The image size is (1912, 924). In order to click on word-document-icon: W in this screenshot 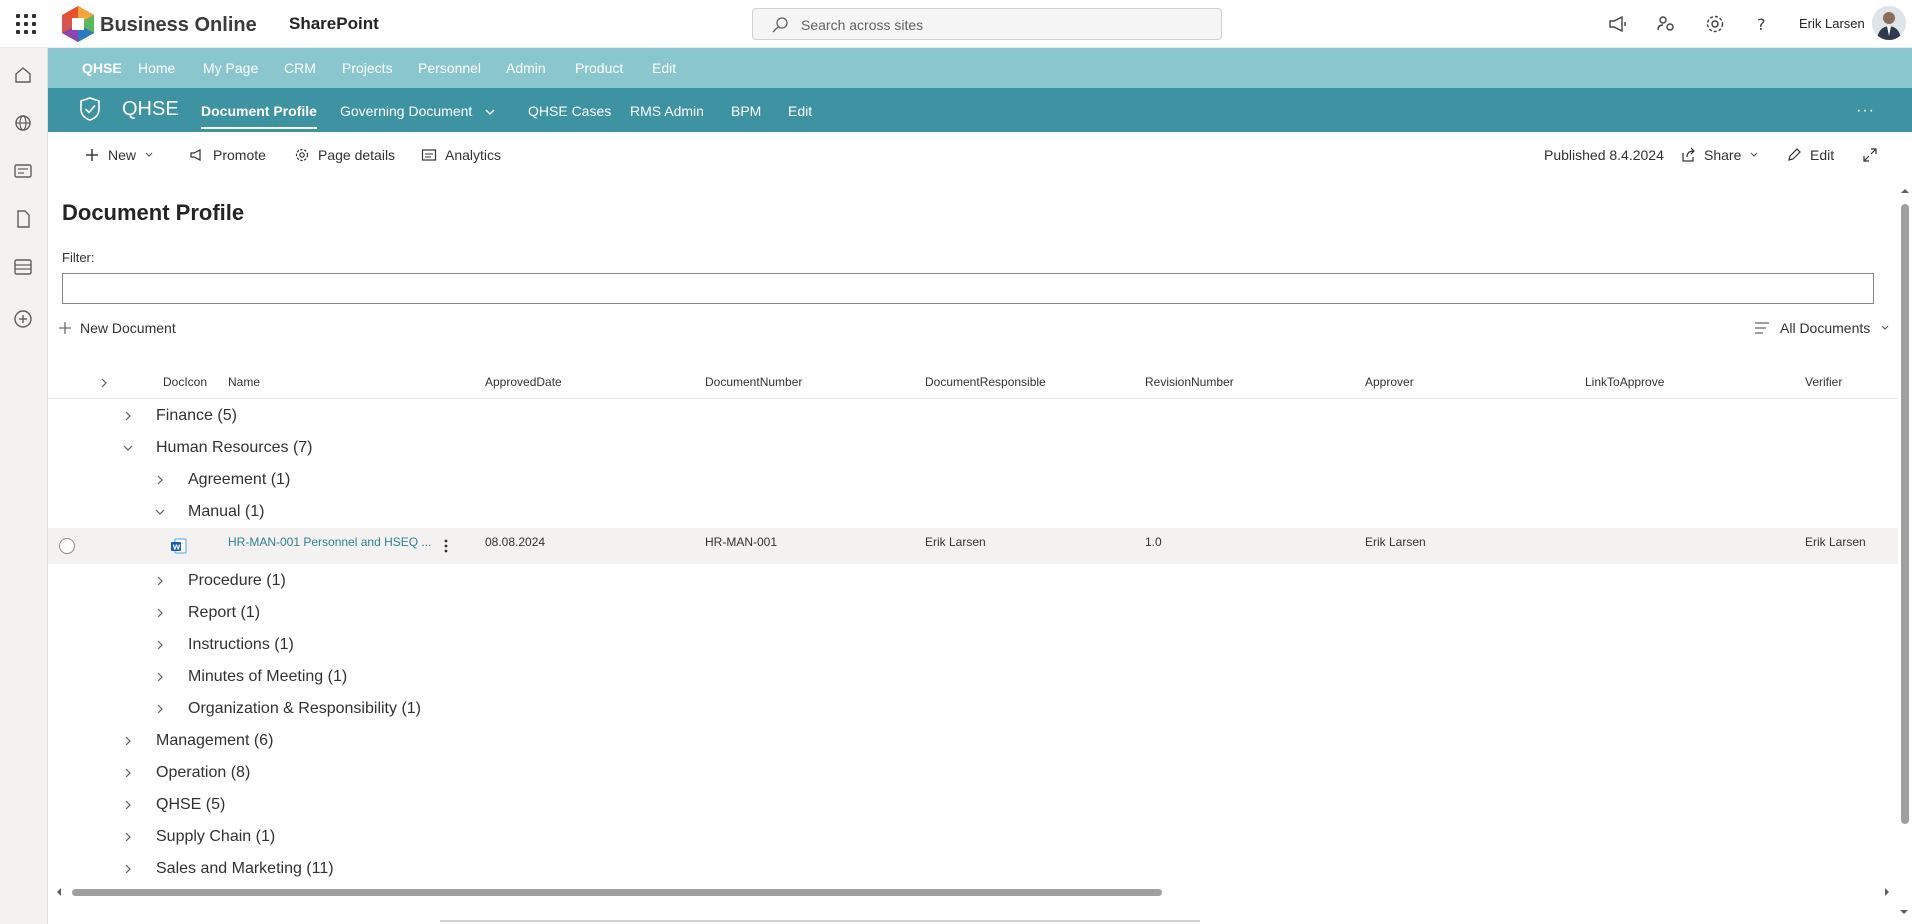, I will do `click(179, 546)`.